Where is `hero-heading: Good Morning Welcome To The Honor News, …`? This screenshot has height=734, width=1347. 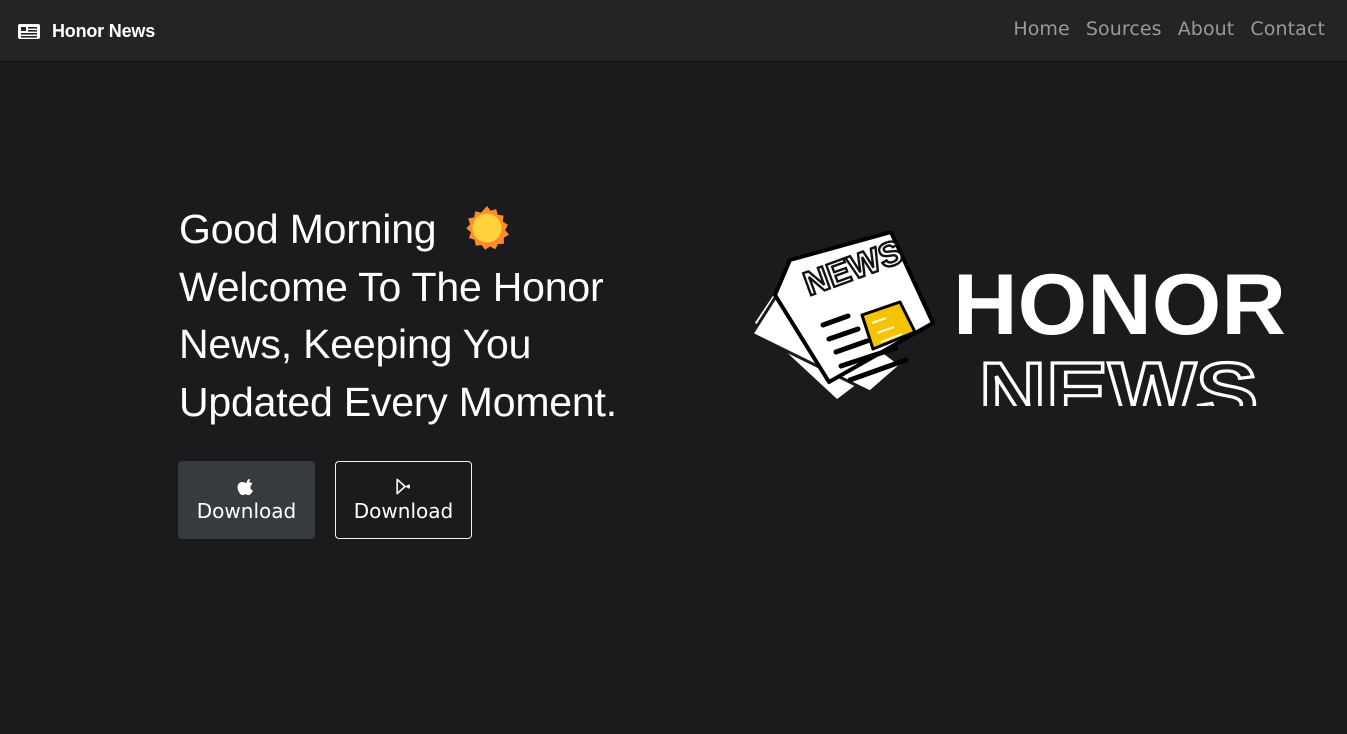 hero-heading: Good Morning Welcome To The Honor News, … is located at coordinates (406, 316).